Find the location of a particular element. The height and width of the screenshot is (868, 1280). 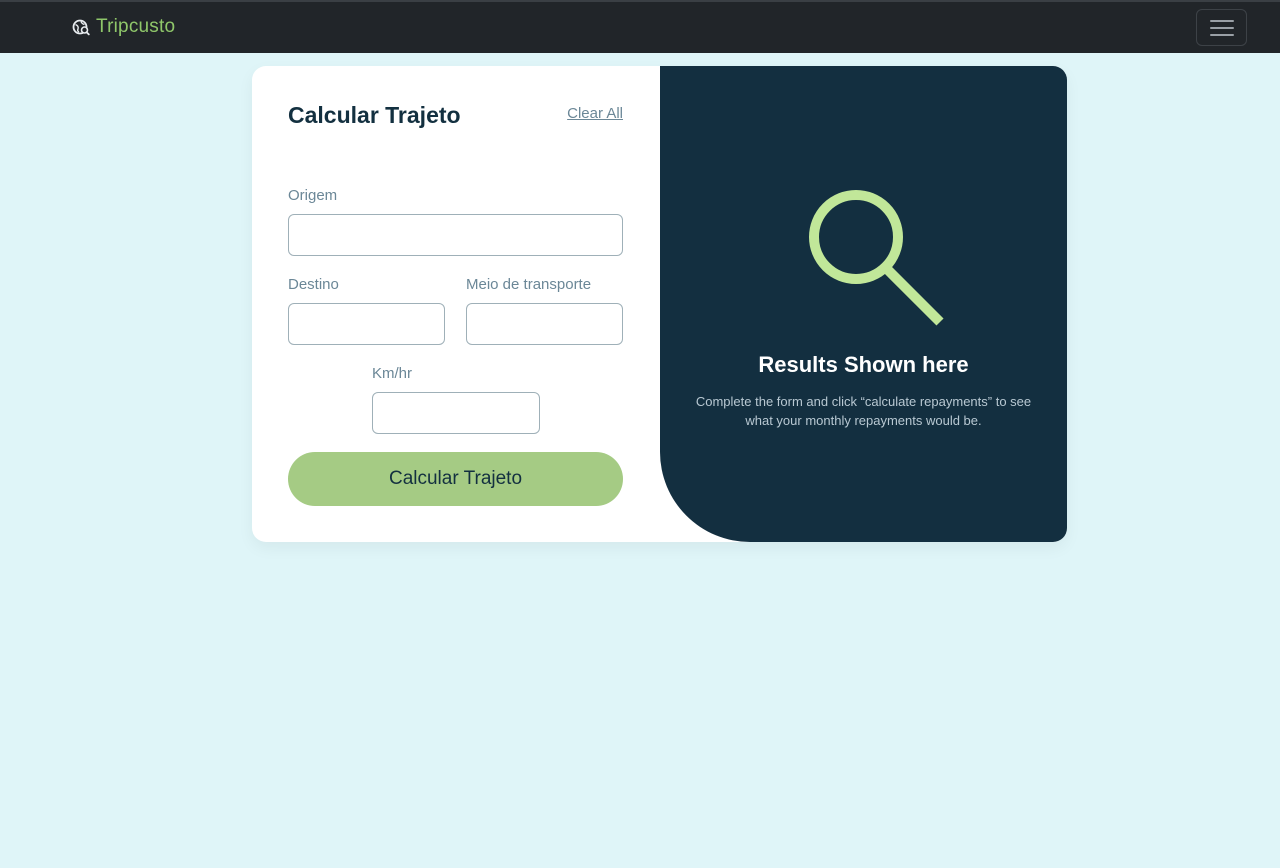

destination-input is located at coordinates (366, 324).